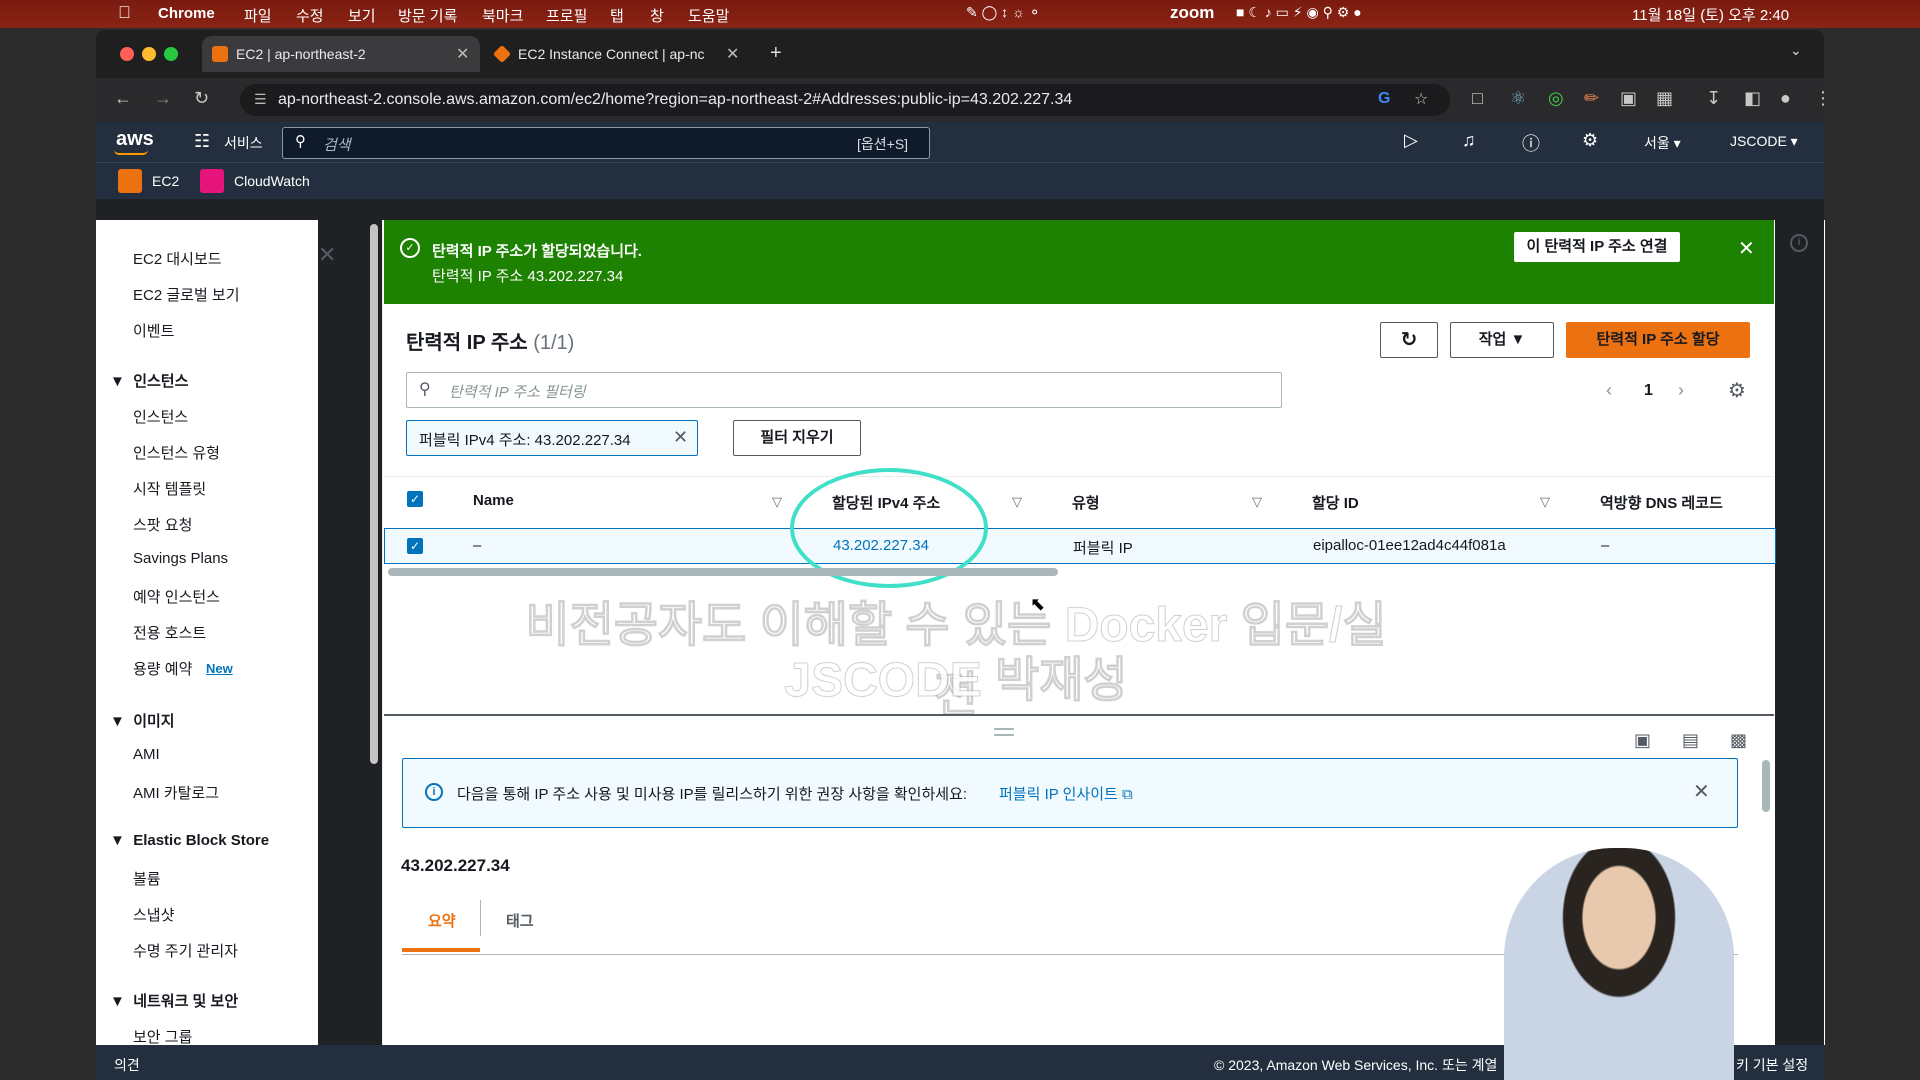 This screenshot has width=1920, height=1080. What do you see at coordinates (1003, 12) in the screenshot?
I see `status-icons: ✎ ◯ ↕ ☼ ⚬` at bounding box center [1003, 12].